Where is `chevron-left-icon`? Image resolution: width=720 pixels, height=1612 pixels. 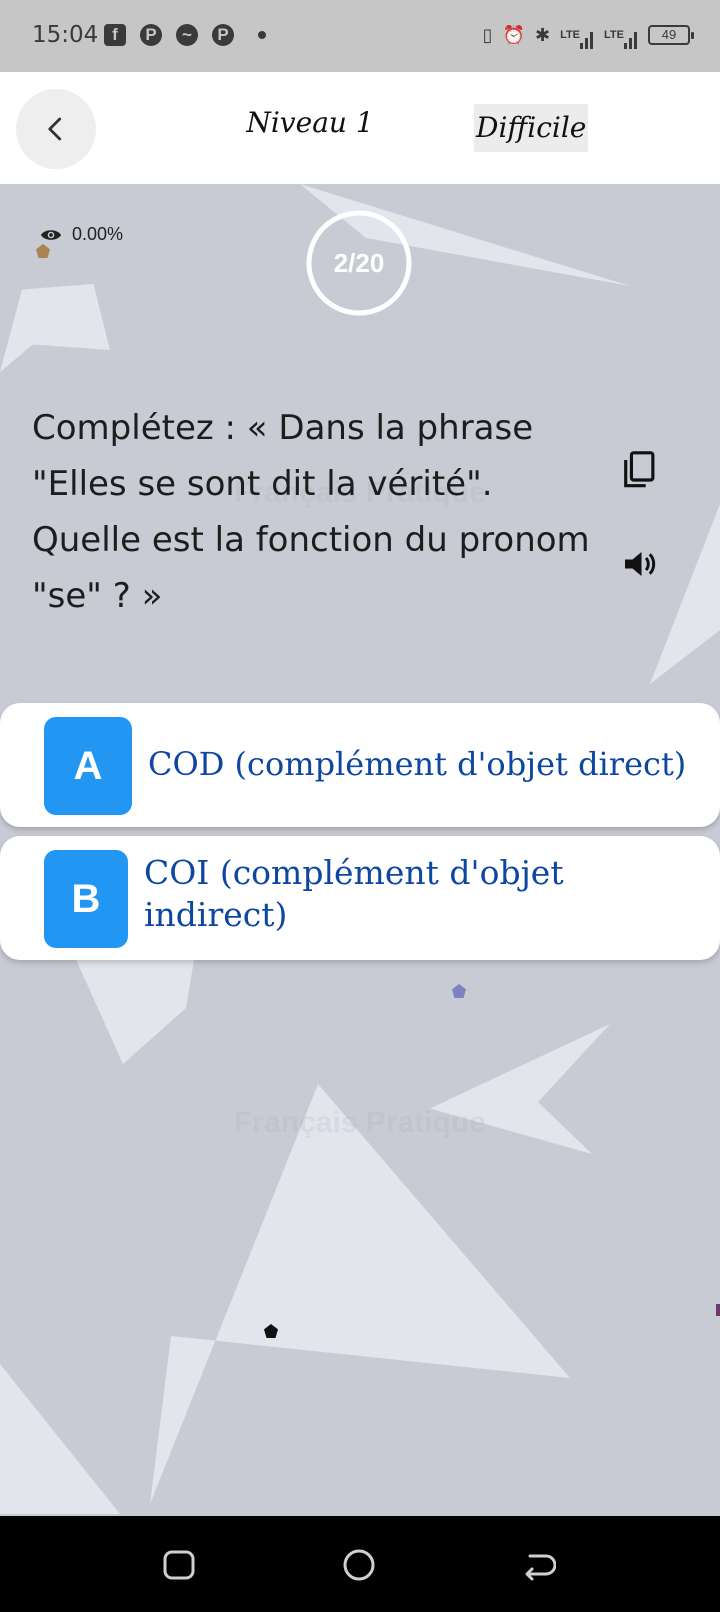 chevron-left-icon is located at coordinates (55, 129).